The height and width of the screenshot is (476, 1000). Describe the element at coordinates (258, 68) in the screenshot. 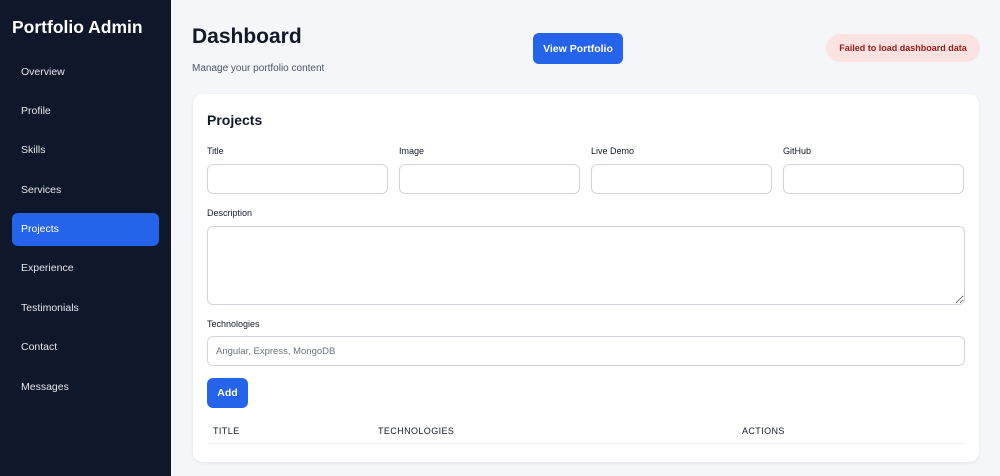

I see `page-subtitle: Manage your portfolio content` at that location.